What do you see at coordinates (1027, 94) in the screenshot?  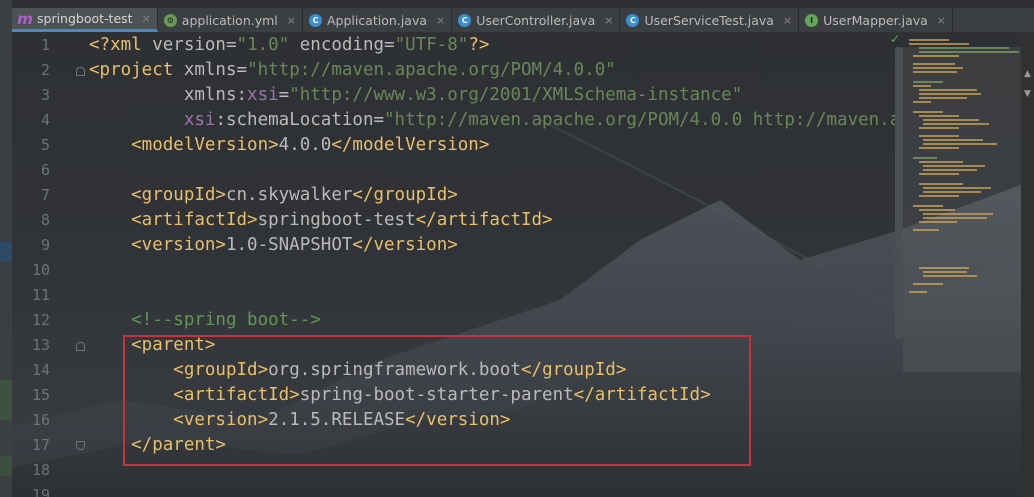 I see `scroll-down-arrow-icon: ▼` at bounding box center [1027, 94].